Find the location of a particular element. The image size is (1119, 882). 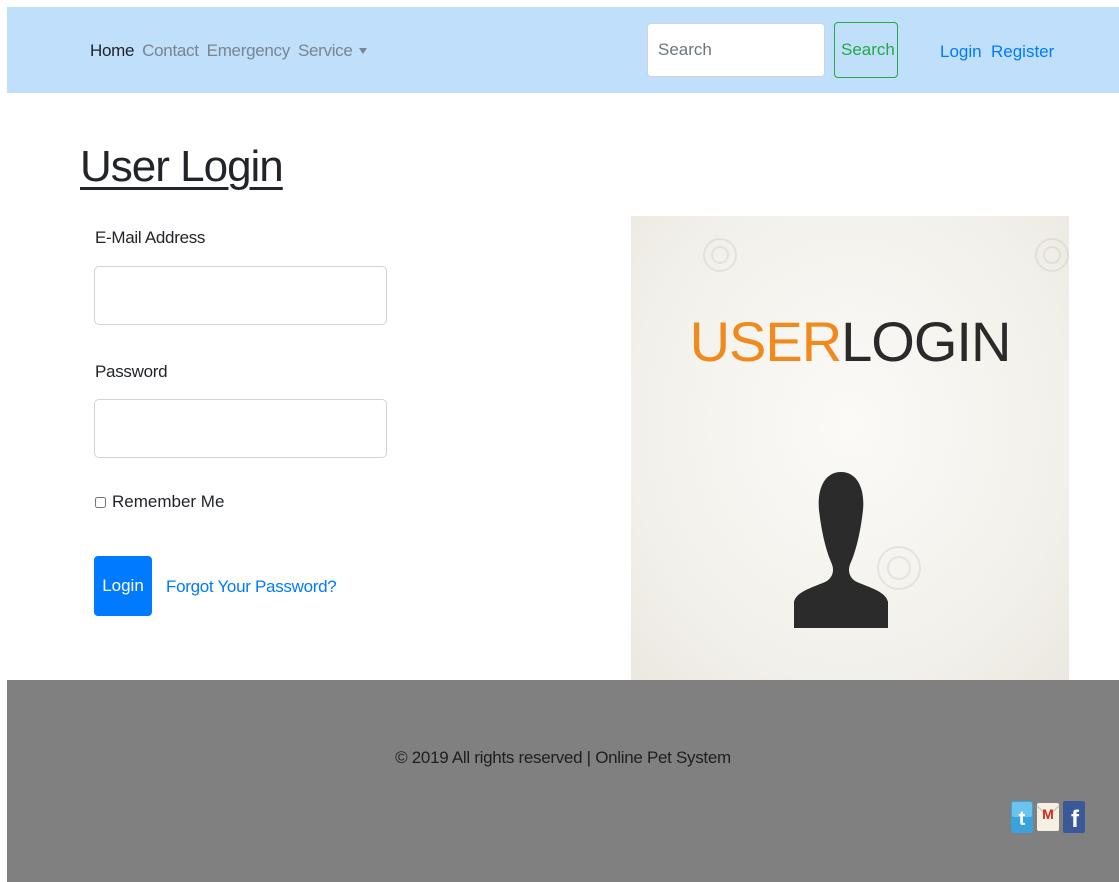

image-heading: USERLOGIN is located at coordinates (850, 342).